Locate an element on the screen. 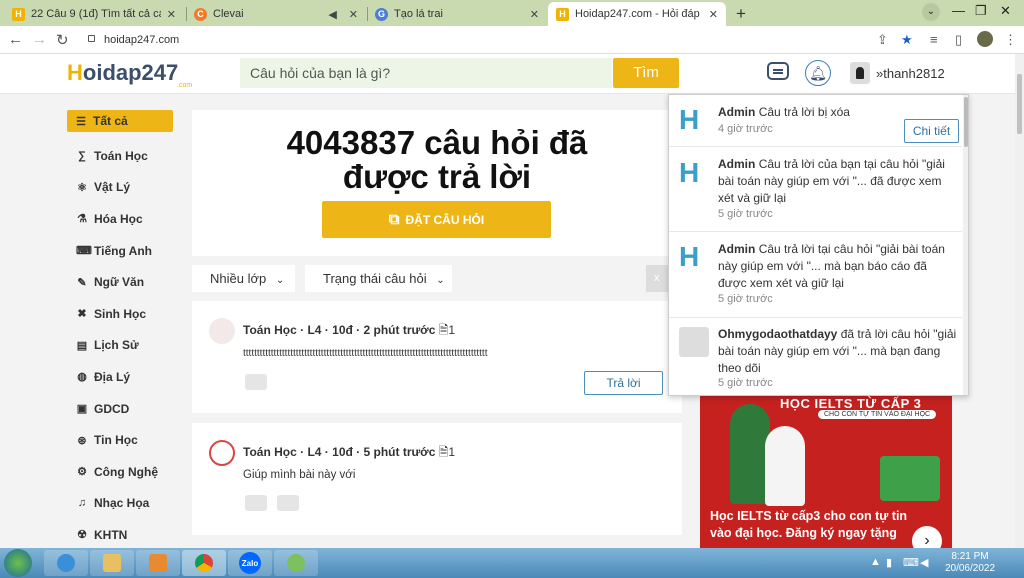 The image size is (1024, 578). notifications-scrollbar is located at coordinates (965, 245).